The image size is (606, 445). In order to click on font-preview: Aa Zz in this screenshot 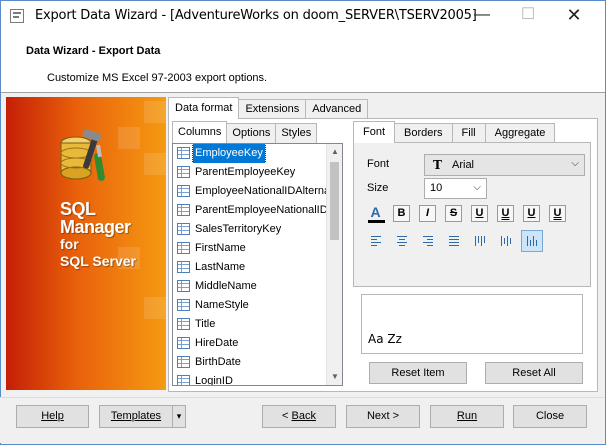, I will do `click(472, 324)`.